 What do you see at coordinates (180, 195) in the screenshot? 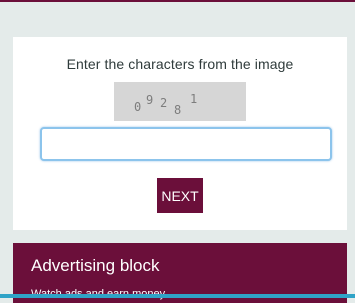
I see `next-button: NEXT` at bounding box center [180, 195].